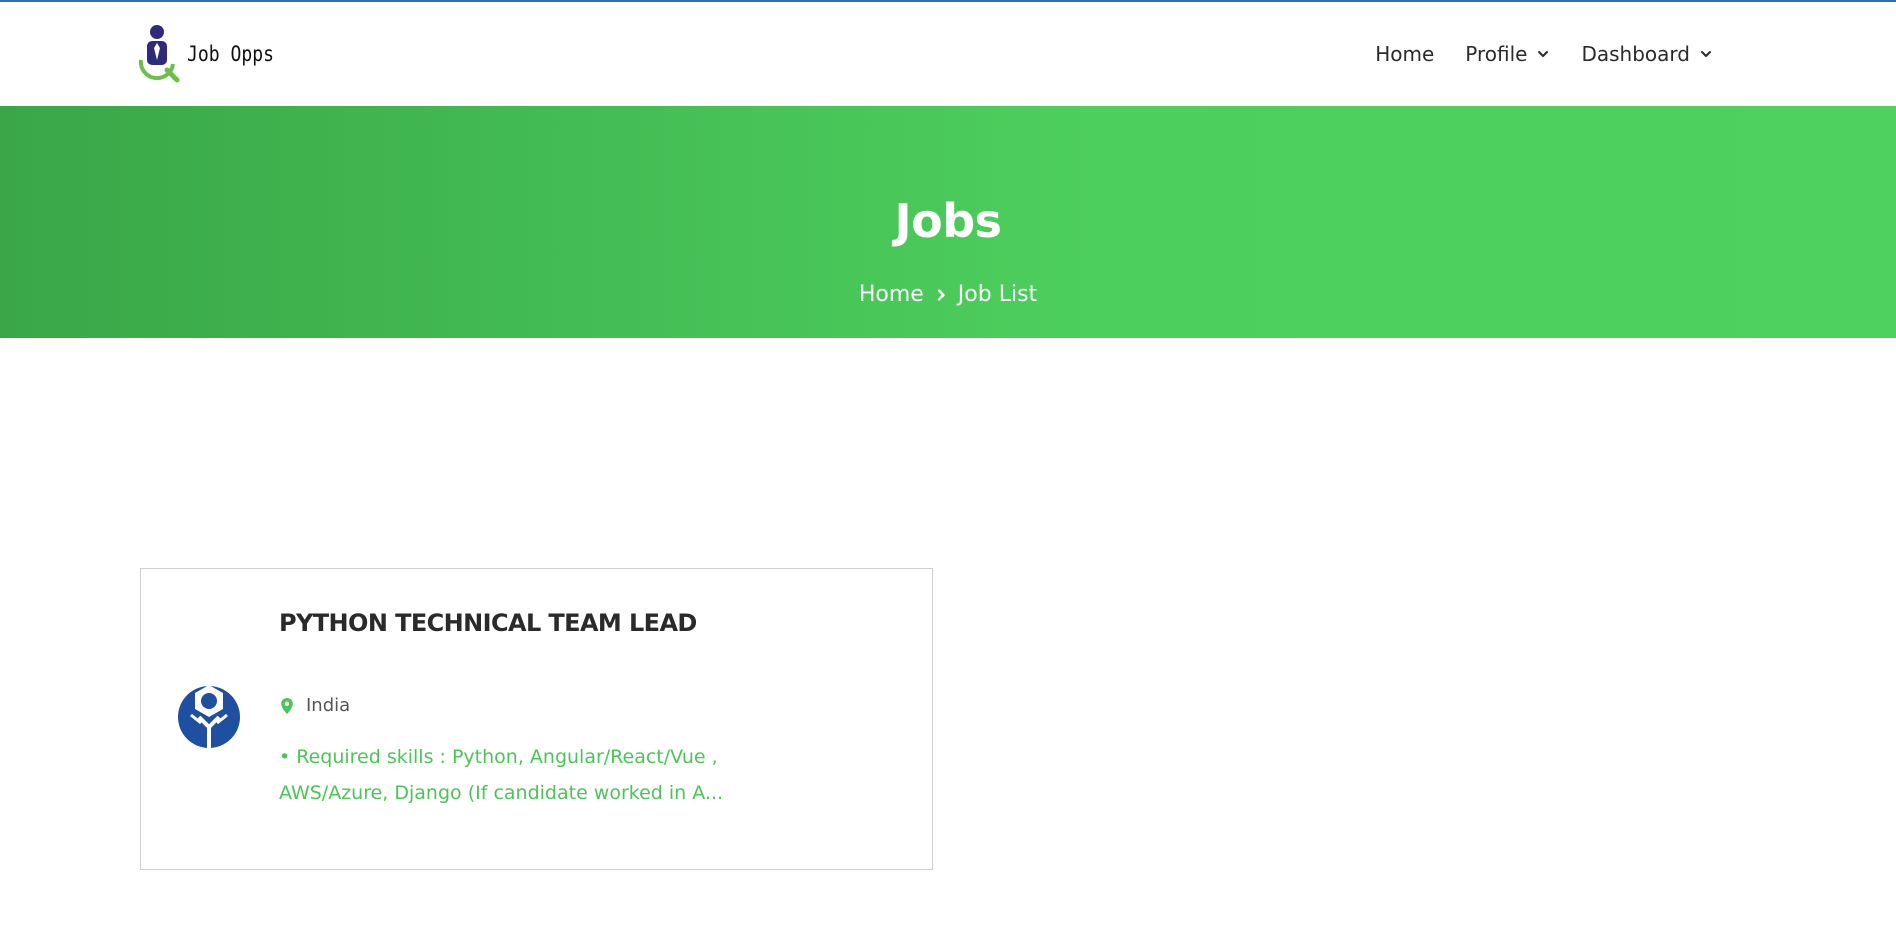 This screenshot has width=1896, height=932. I want to click on brand-logo: Job Opps, so click(212, 54).